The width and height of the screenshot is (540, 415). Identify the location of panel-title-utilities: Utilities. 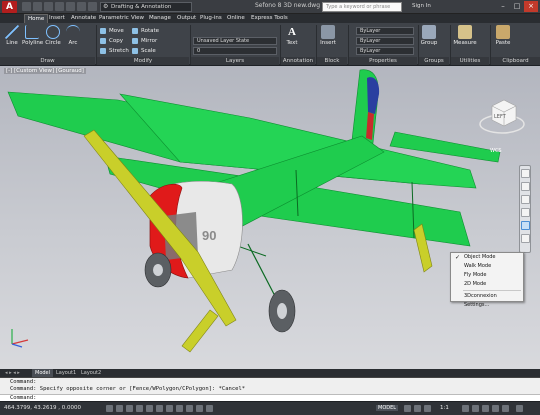
(470, 61).